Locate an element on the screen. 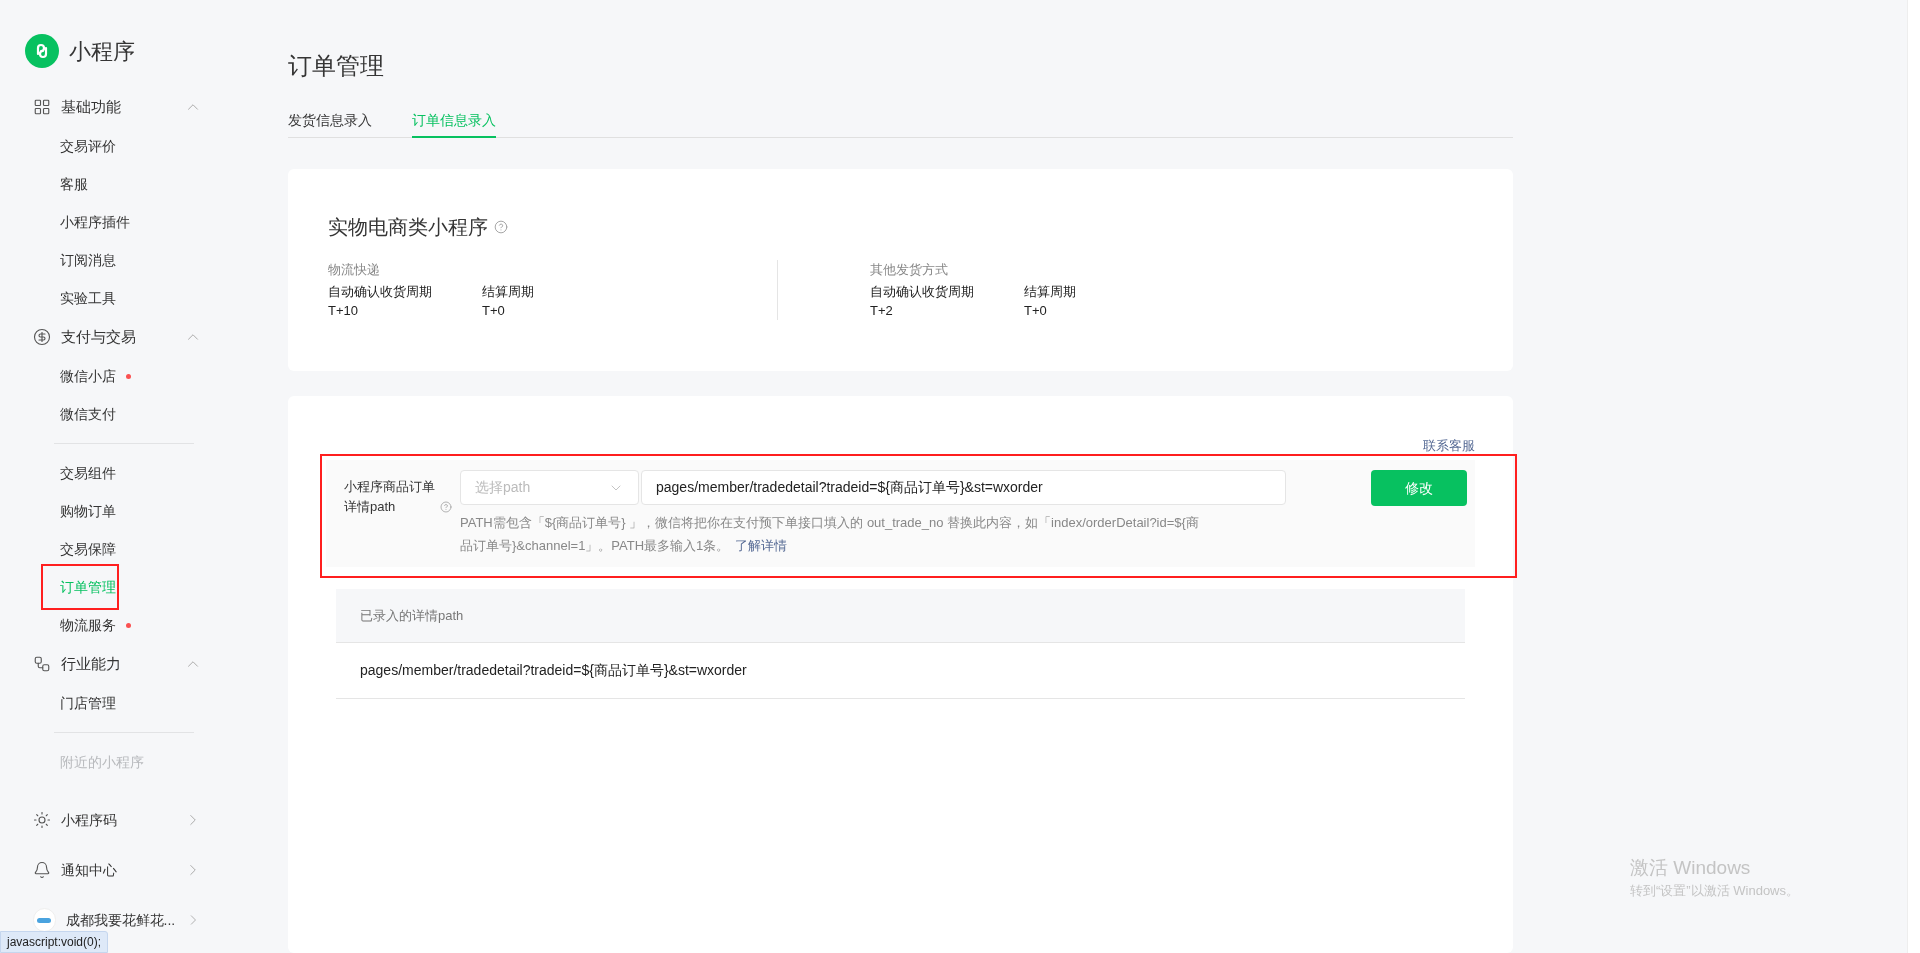  page-title: 订单管理 is located at coordinates (336, 66).